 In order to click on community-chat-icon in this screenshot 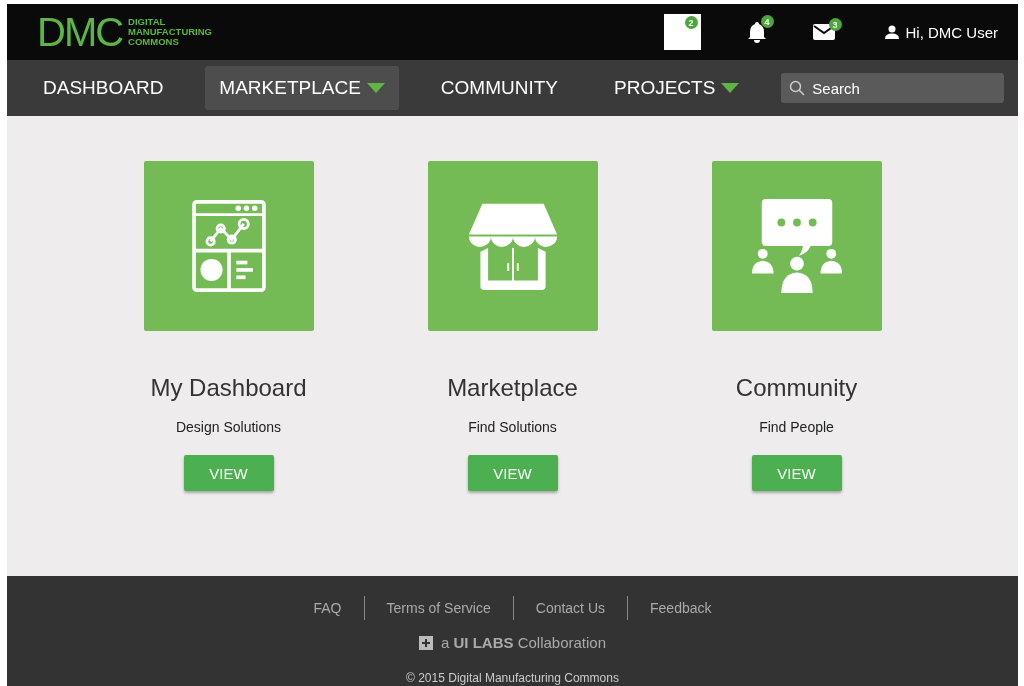, I will do `click(796, 246)`.